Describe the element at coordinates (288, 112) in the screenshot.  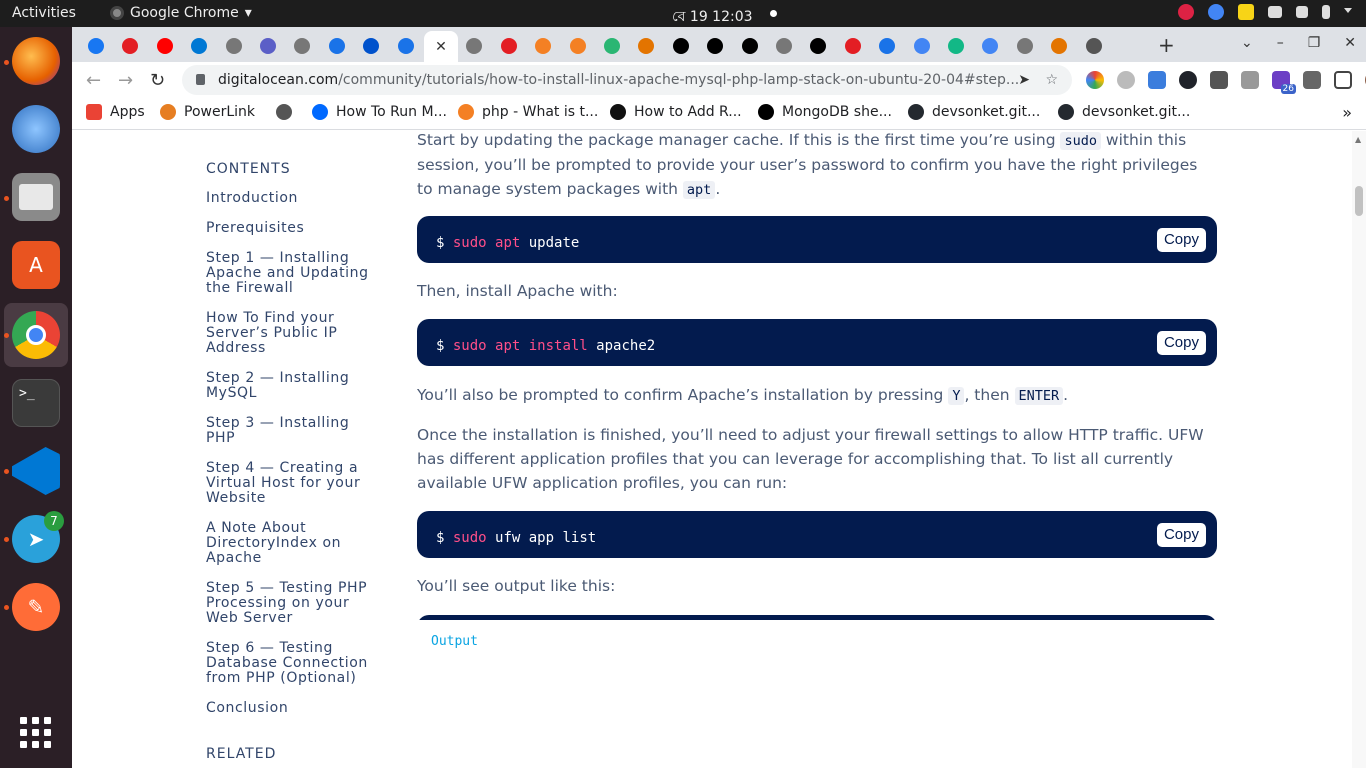
I see `bookmark-item` at that location.